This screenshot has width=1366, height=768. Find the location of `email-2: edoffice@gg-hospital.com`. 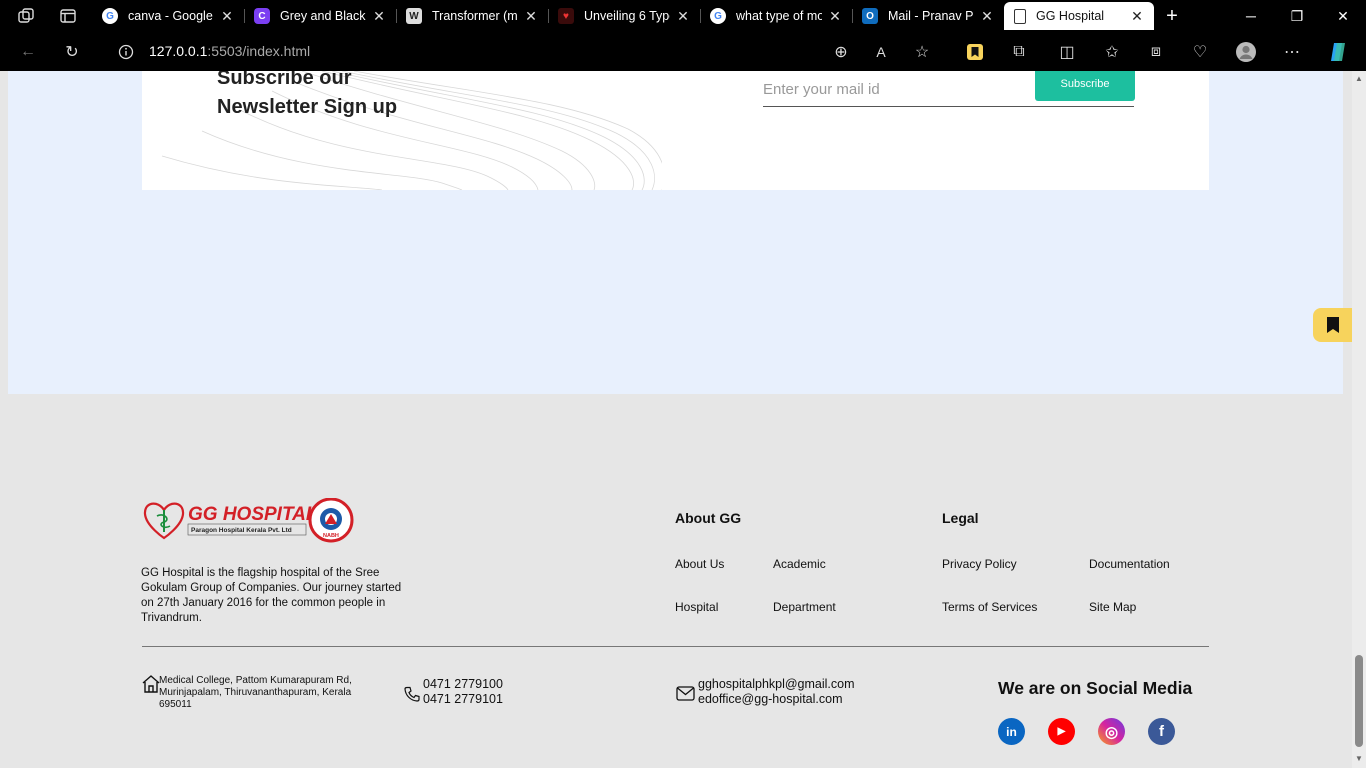

email-2: edoffice@gg-hospital.com is located at coordinates (776, 699).